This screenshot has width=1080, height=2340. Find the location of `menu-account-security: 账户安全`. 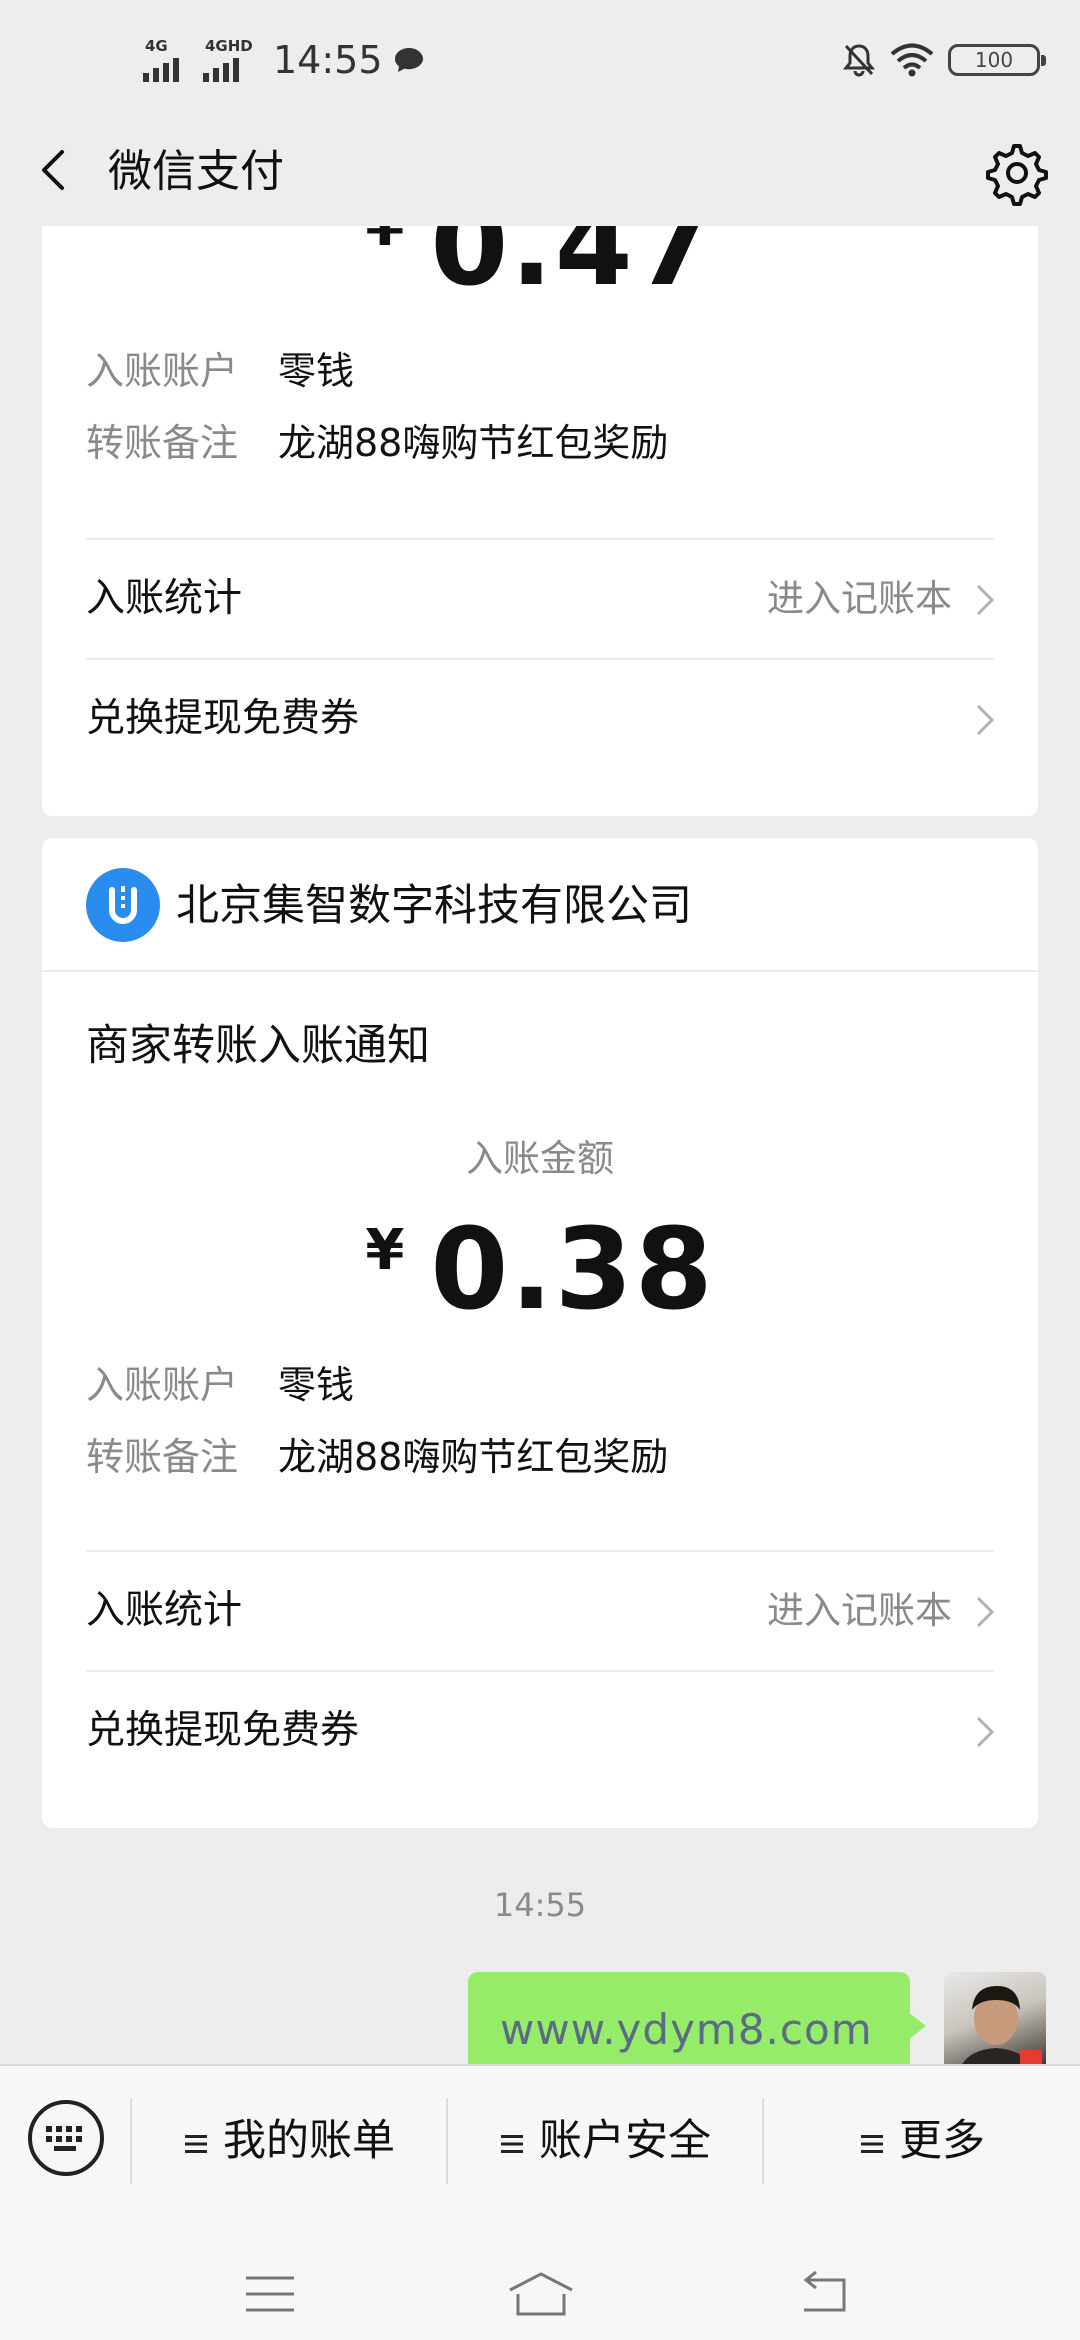

menu-account-security: 账户安全 is located at coordinates (605, 2141).